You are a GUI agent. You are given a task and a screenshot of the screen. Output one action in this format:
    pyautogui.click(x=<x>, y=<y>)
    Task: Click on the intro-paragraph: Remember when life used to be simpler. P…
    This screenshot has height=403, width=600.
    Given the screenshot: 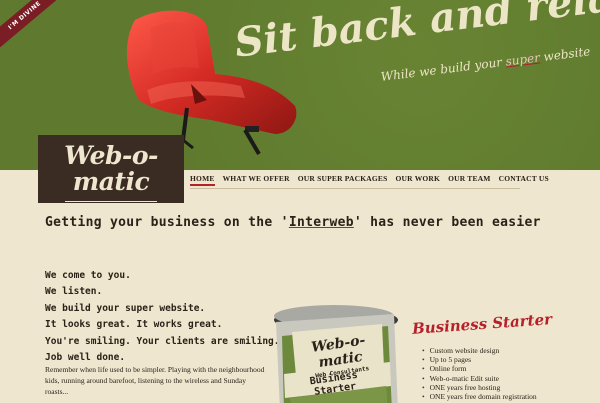 What is the action you would take?
    pyautogui.click(x=155, y=380)
    